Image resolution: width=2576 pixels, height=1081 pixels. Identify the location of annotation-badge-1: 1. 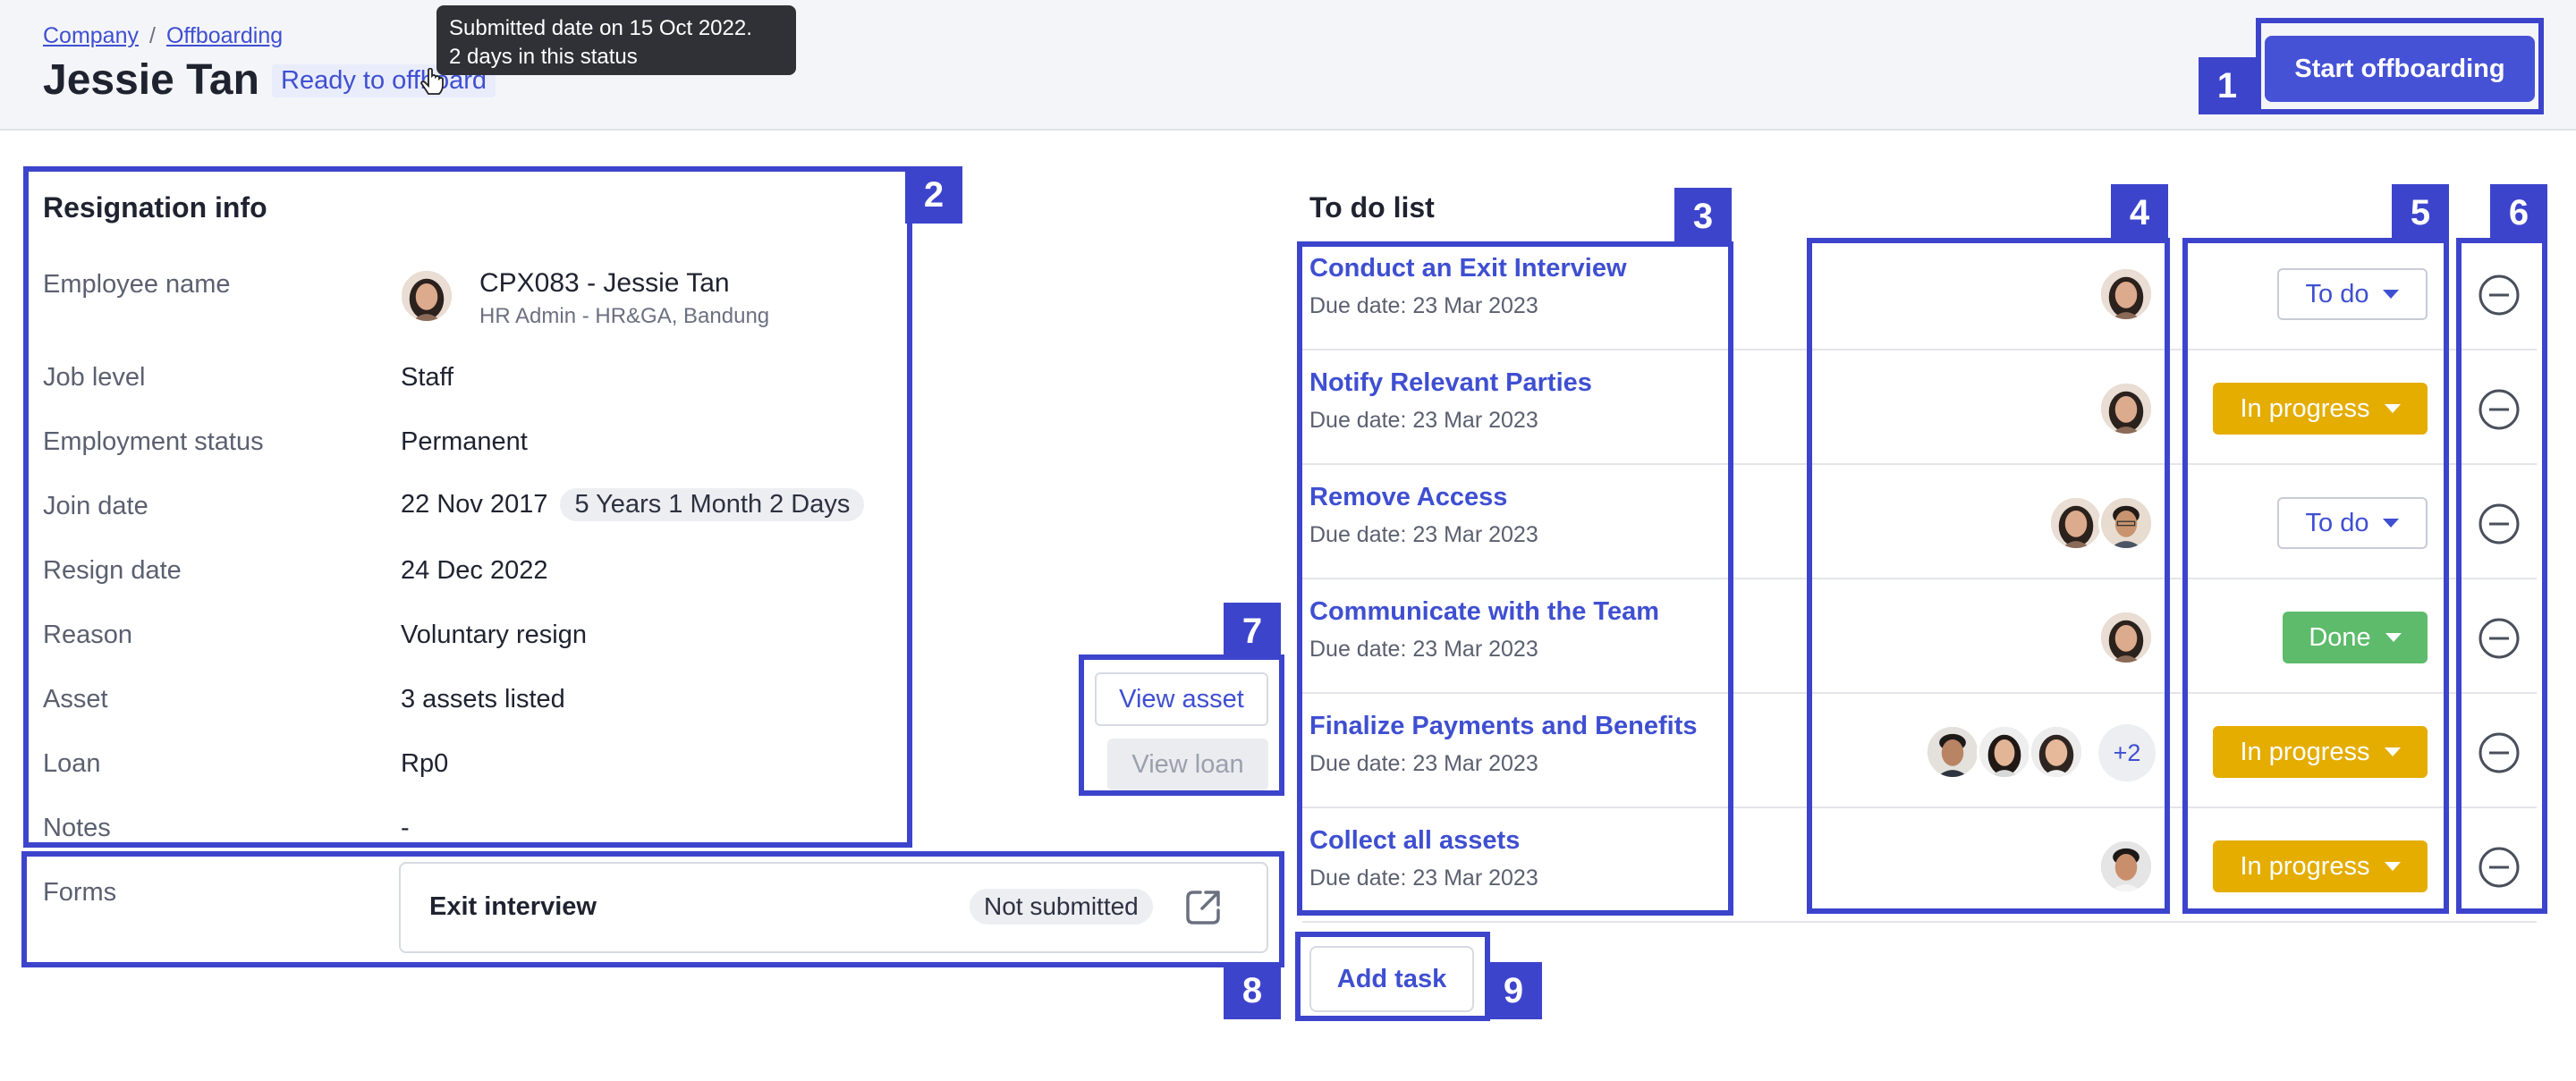
(2227, 85).